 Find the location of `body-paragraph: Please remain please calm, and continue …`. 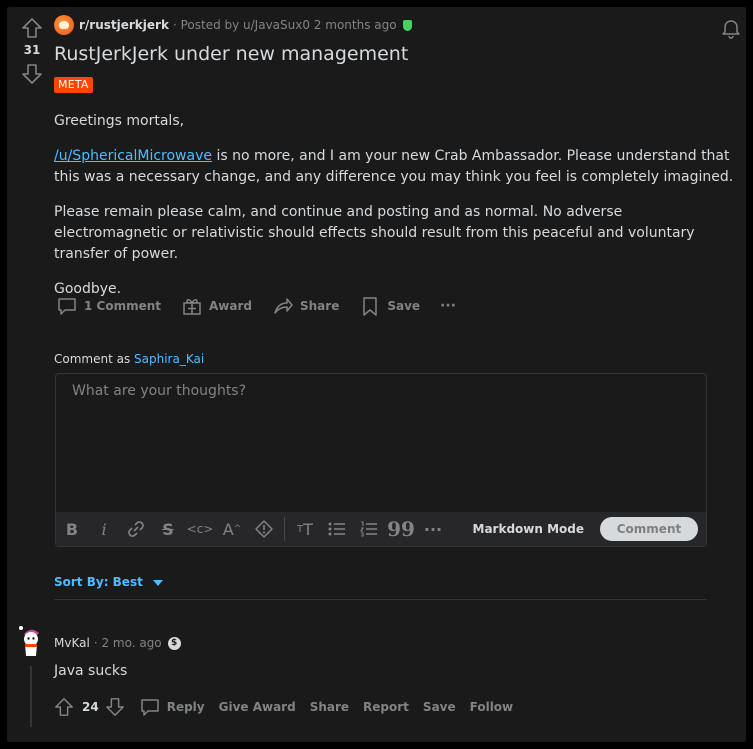

body-paragraph: Please remain please calm, and continue … is located at coordinates (374, 233).